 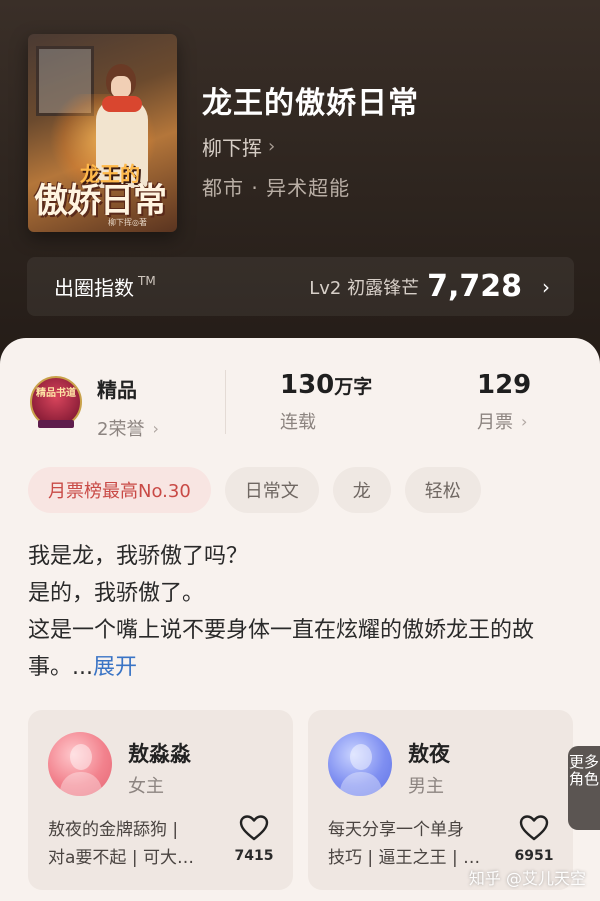 I want to click on index-label: 出圈指数, so click(x=94, y=288).